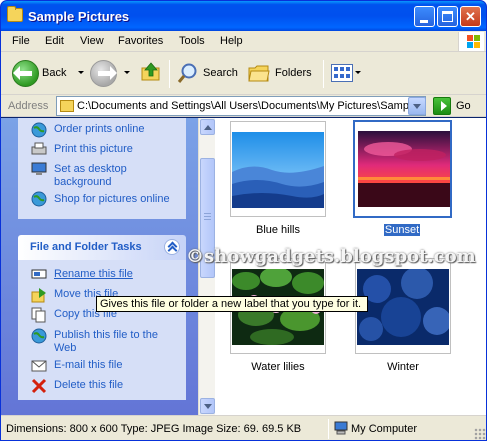 The image size is (487, 441). What do you see at coordinates (39, 386) in the screenshot?
I see `delete-icon` at bounding box center [39, 386].